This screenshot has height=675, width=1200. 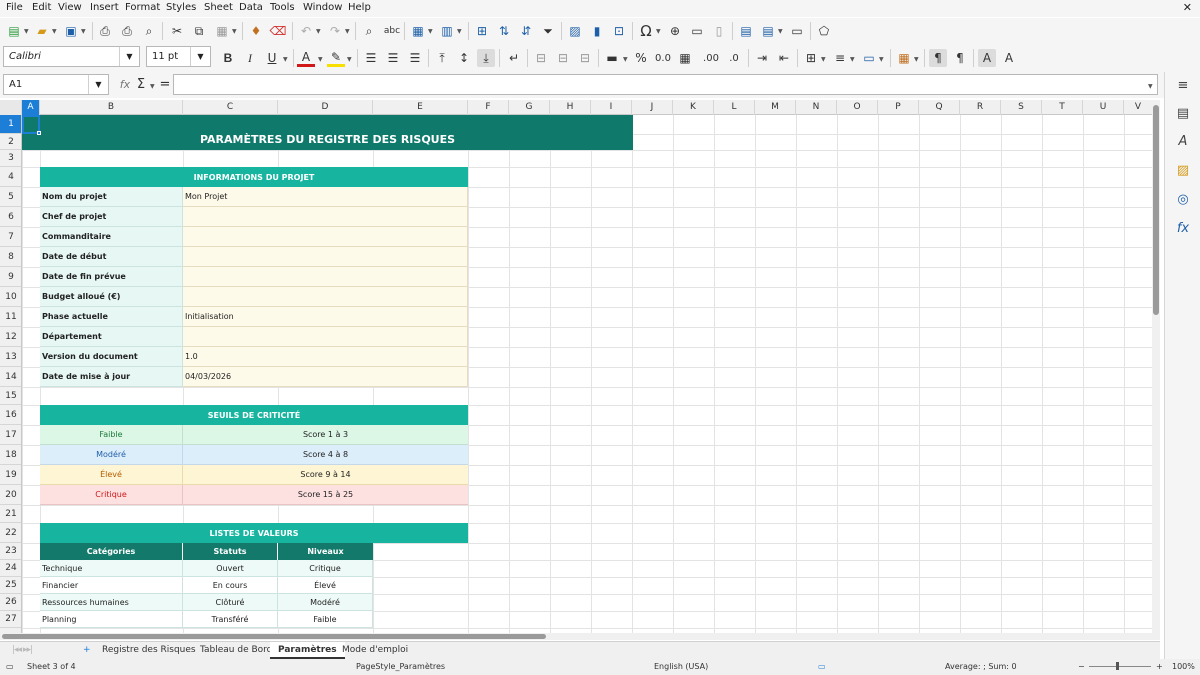 What do you see at coordinates (697, 31) in the screenshot?
I see `comment-icon: ▭` at bounding box center [697, 31].